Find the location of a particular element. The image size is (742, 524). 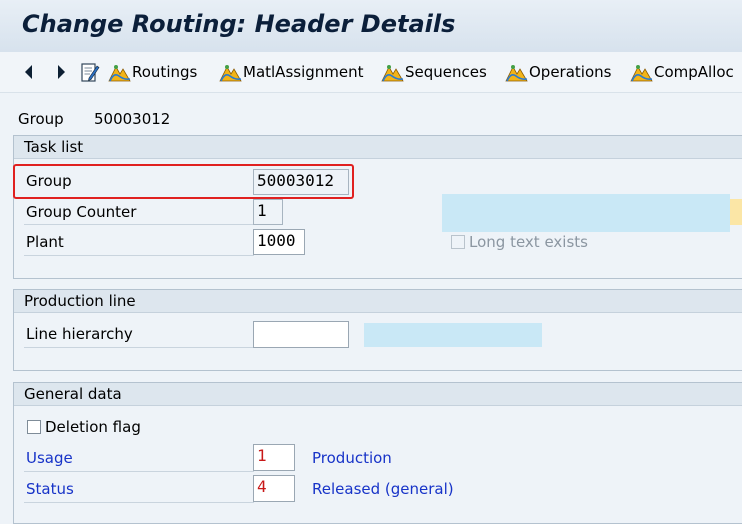

routings-label: Routings is located at coordinates (165, 72).